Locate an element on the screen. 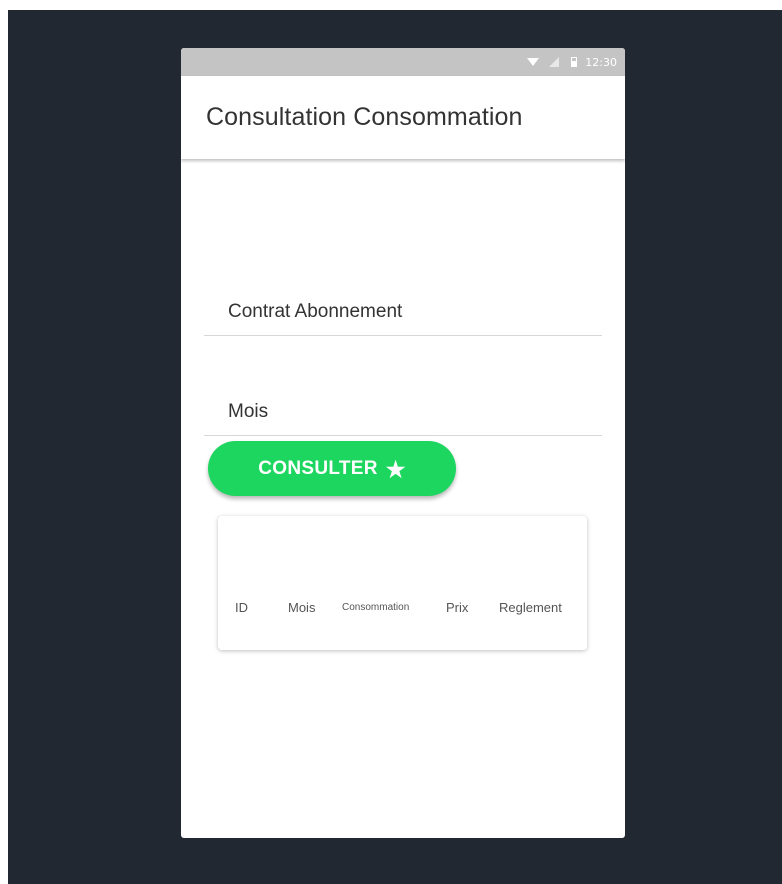 Image resolution: width=782 pixels, height=884 pixels. app-bar: Consultation Consommation is located at coordinates (403, 117).